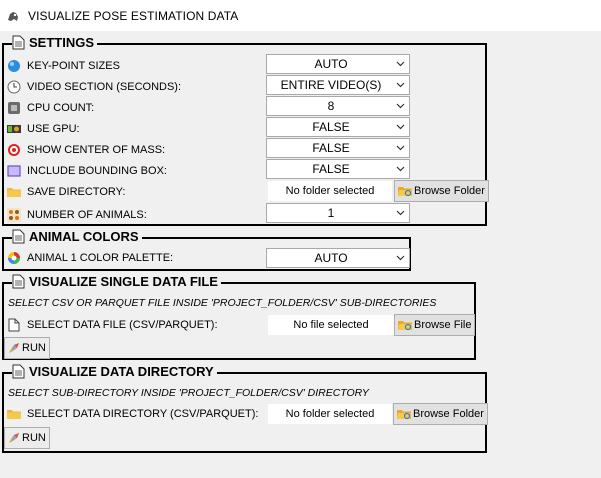  What do you see at coordinates (87, 215) in the screenshot?
I see `number-of-animals-label: NUMBER OF ANIMALS:` at bounding box center [87, 215].